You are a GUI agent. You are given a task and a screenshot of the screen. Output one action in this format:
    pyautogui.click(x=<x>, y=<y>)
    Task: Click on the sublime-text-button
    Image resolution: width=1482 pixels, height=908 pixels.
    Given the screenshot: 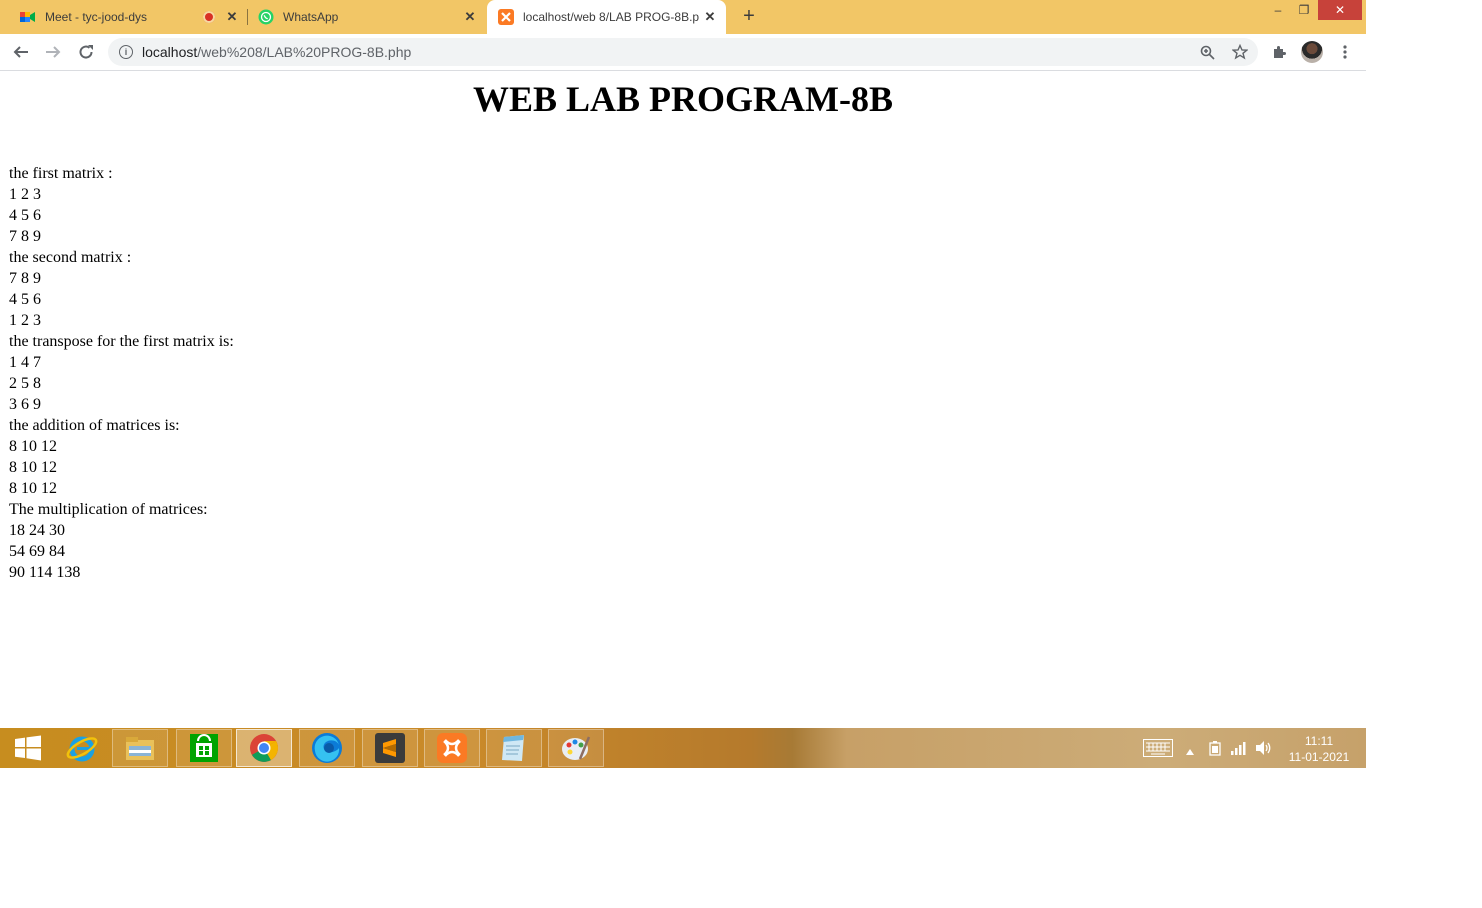 What is the action you would take?
    pyautogui.click(x=390, y=748)
    